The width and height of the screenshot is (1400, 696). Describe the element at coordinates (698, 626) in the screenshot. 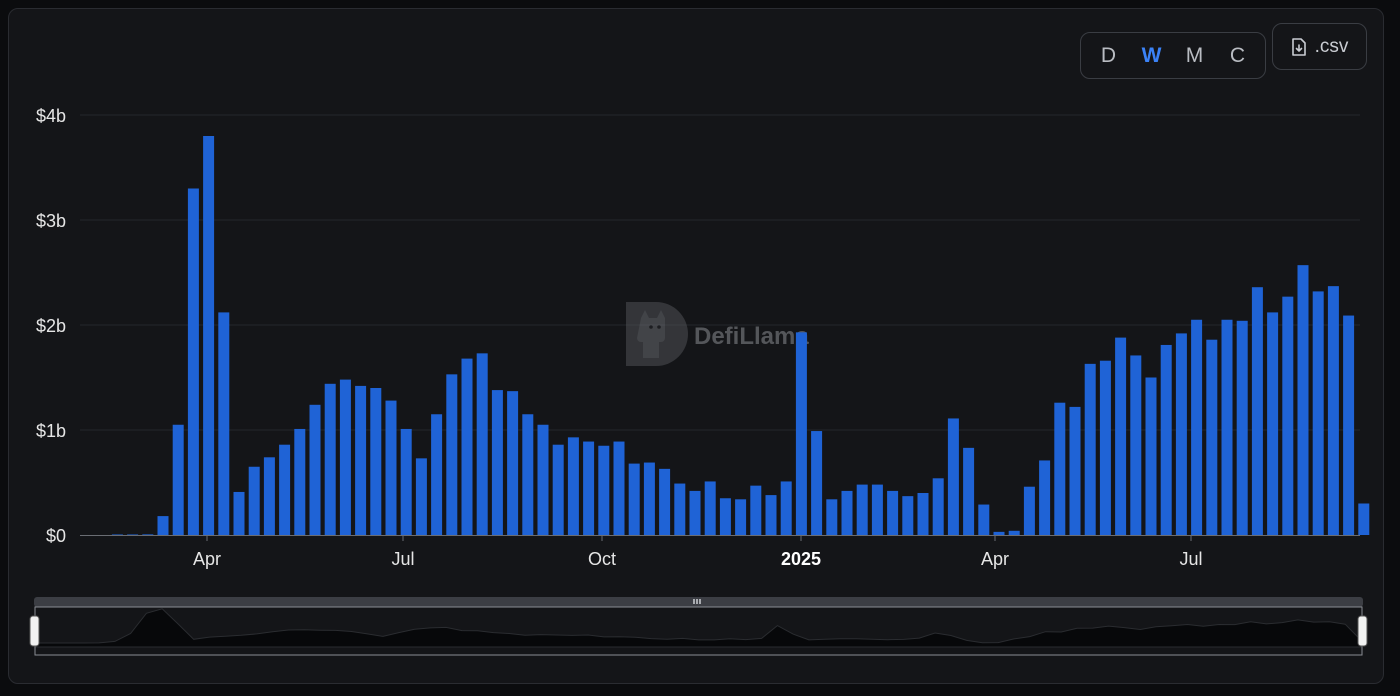

I see `zoom-navigator` at that location.